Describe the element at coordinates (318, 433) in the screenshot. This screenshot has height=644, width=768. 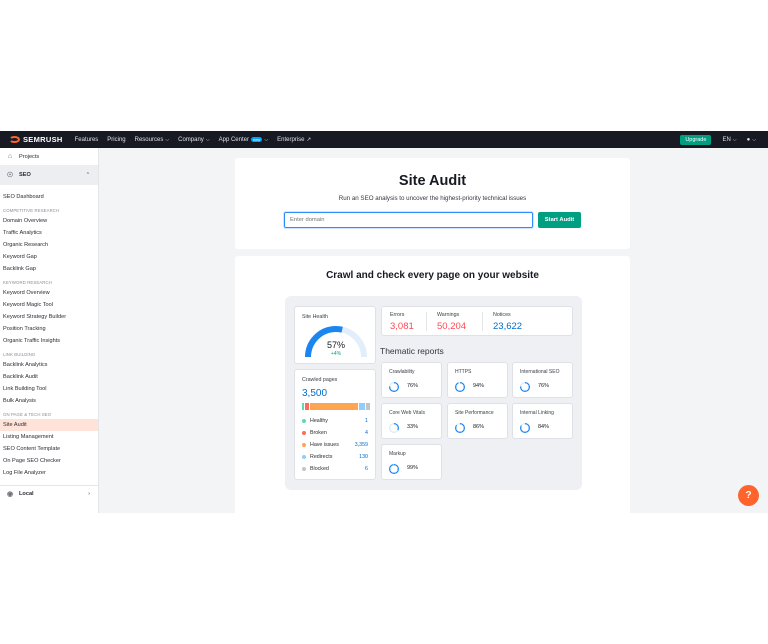
I see `legend-label: Broken` at that location.